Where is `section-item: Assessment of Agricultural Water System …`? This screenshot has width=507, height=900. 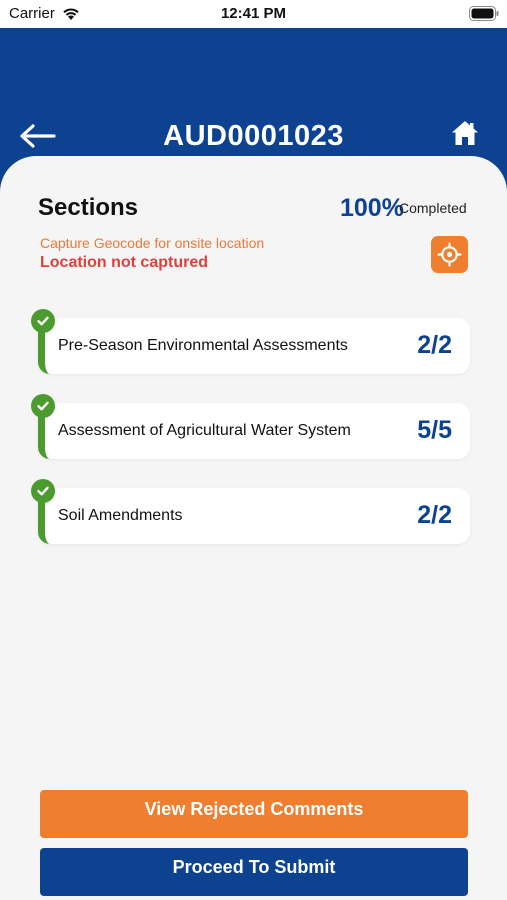 section-item: Assessment of Agricultural Water System … is located at coordinates (254, 431).